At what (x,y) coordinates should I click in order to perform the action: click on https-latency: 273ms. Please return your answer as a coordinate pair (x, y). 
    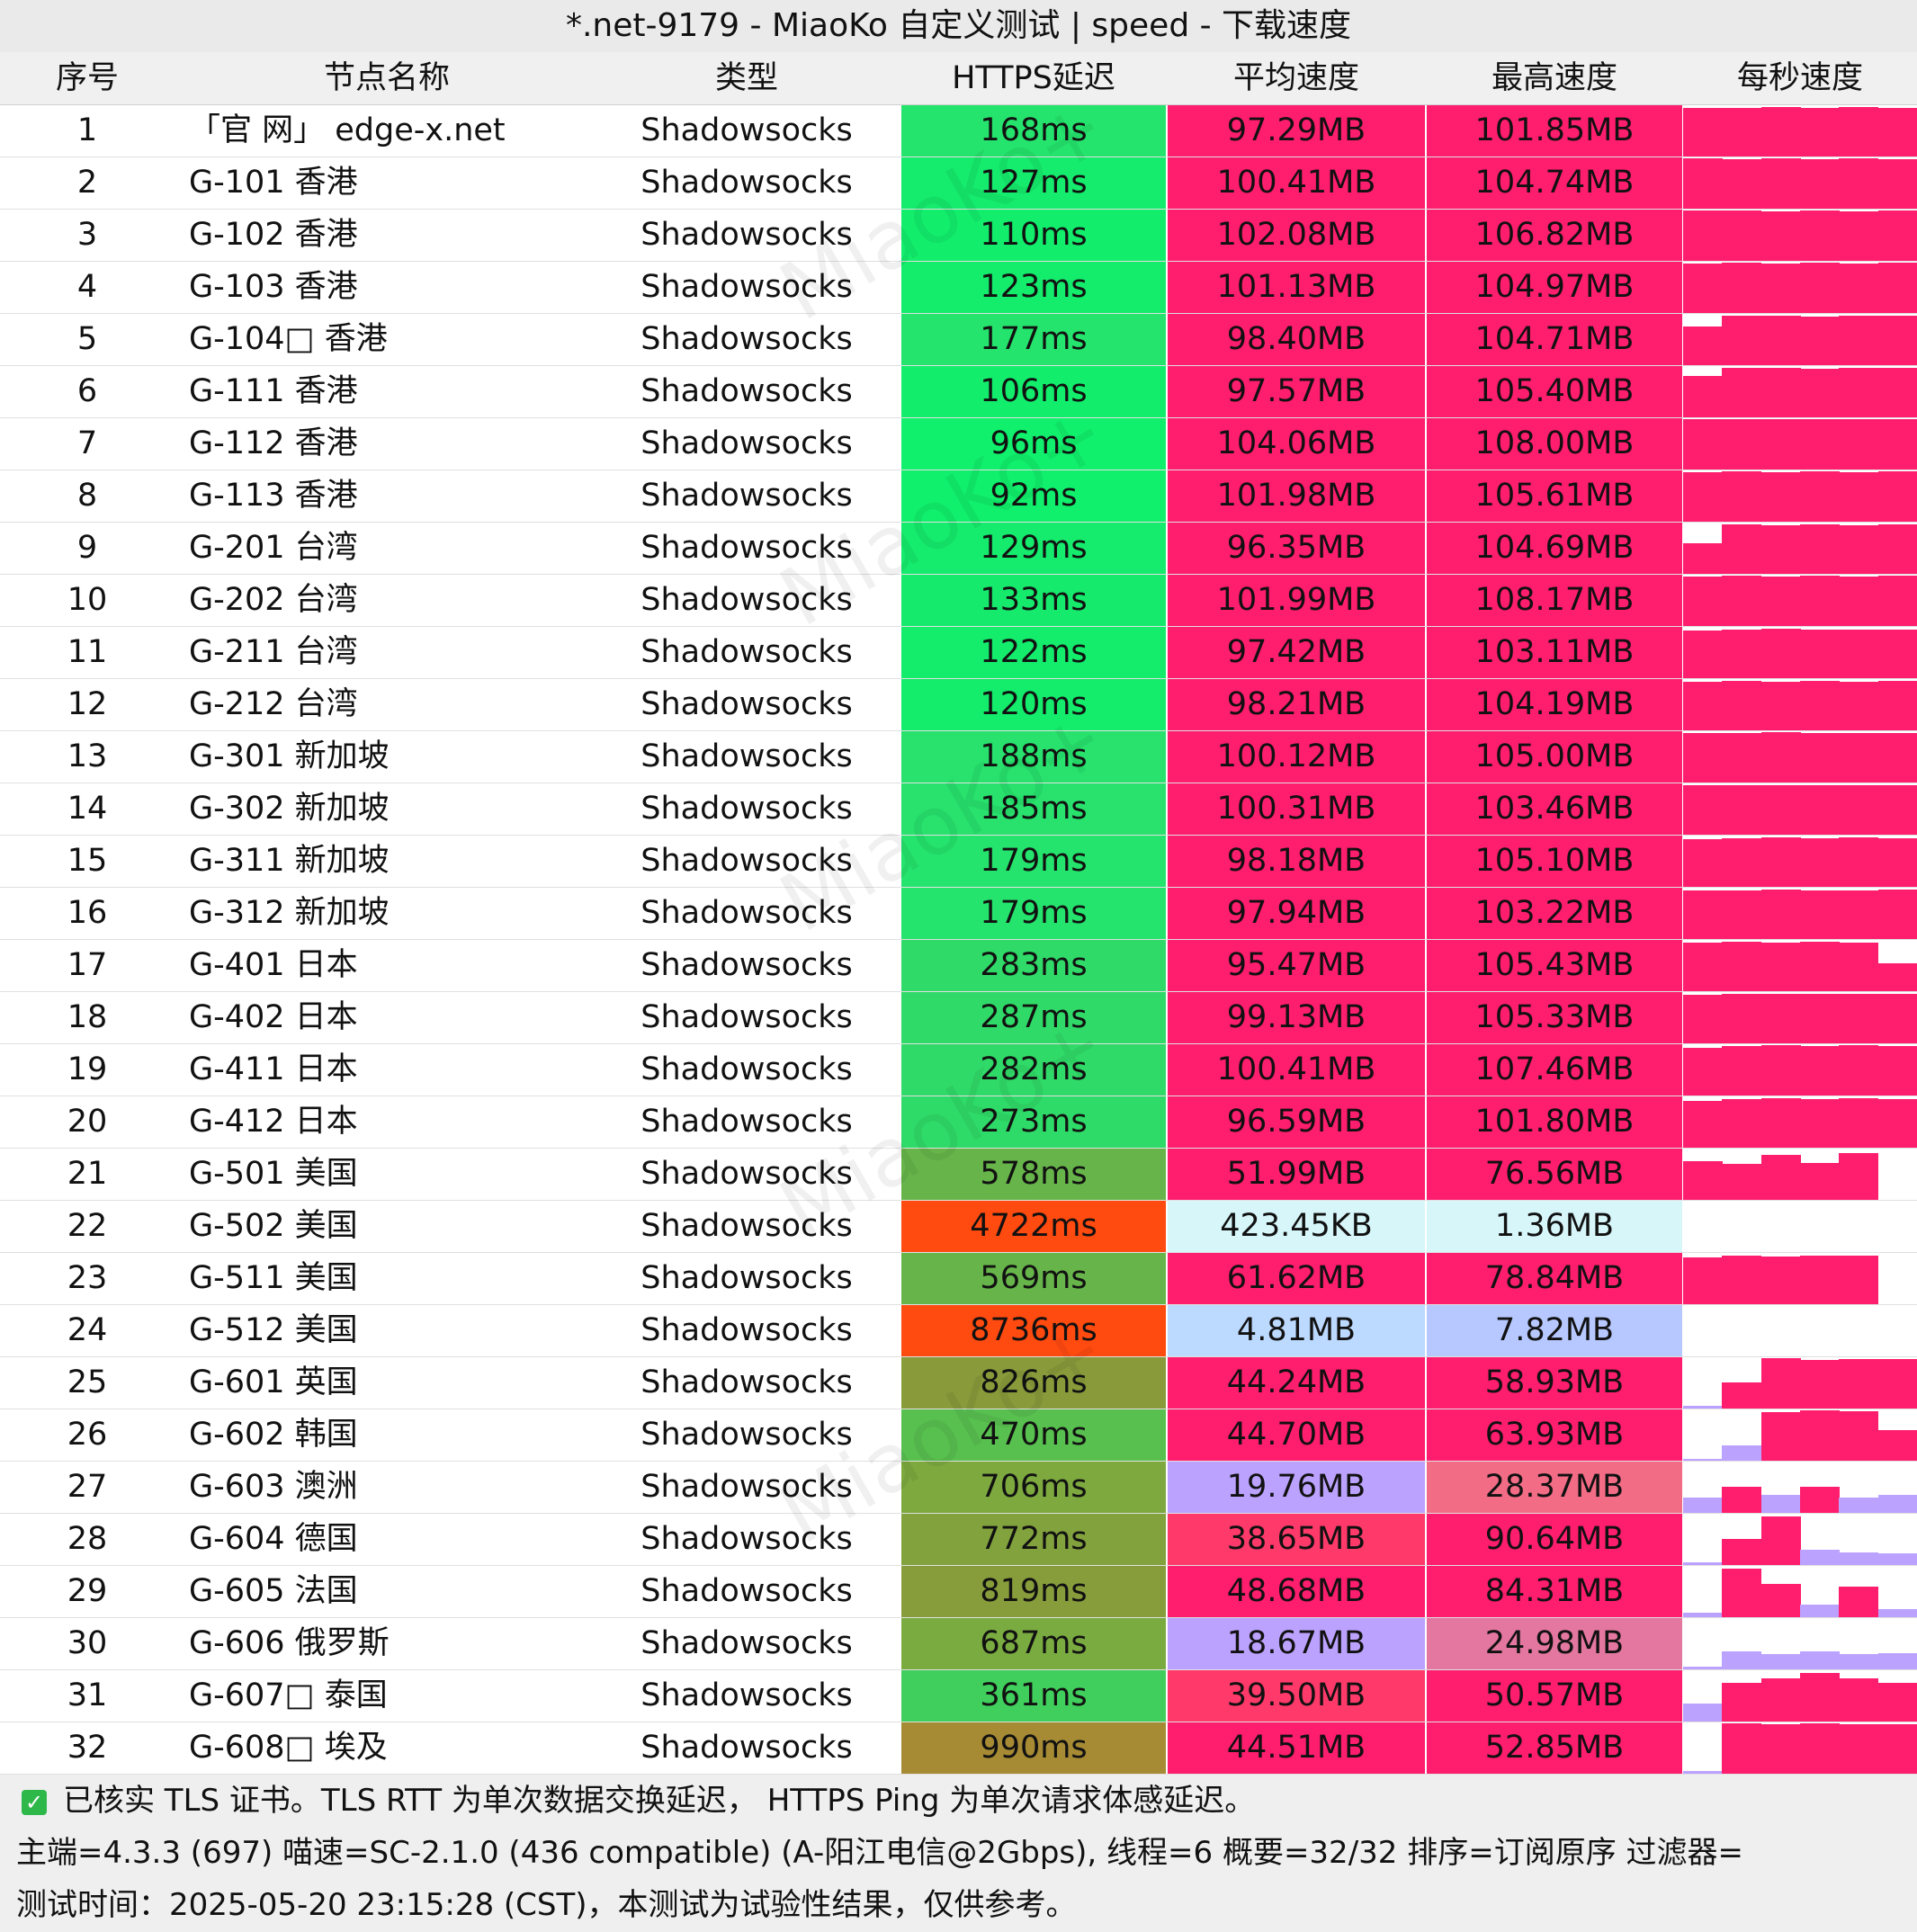
    Looking at the image, I should click on (1033, 1122).